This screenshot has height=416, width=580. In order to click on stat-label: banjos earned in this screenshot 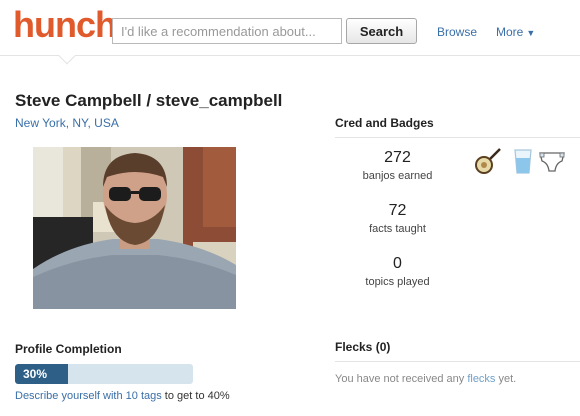, I will do `click(397, 176)`.